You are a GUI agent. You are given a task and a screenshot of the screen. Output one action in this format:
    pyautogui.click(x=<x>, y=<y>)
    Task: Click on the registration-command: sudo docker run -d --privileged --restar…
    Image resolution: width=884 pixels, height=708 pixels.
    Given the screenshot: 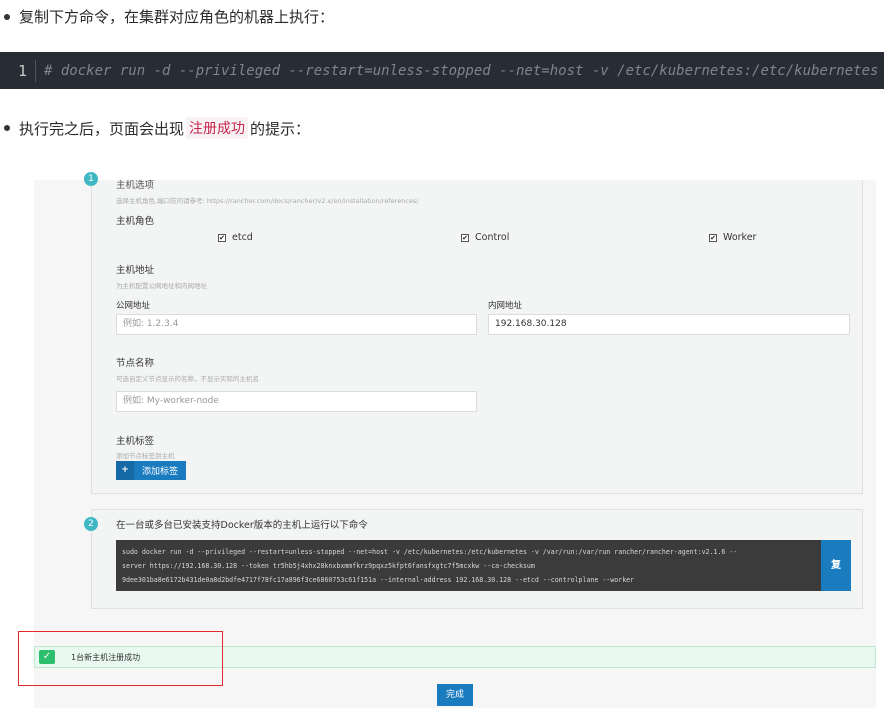 What is the action you would take?
    pyautogui.click(x=468, y=565)
    